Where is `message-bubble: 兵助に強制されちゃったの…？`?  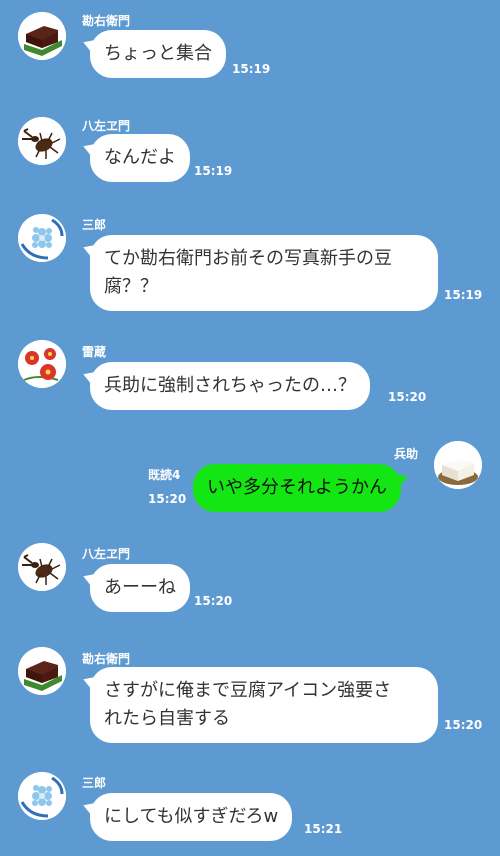 message-bubble: 兵助に強制されちゃったの…？ is located at coordinates (230, 386).